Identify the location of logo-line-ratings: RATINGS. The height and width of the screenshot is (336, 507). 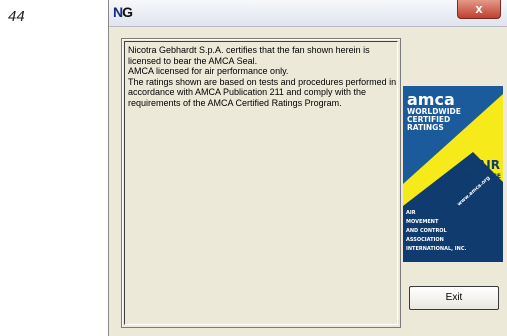
(425, 127).